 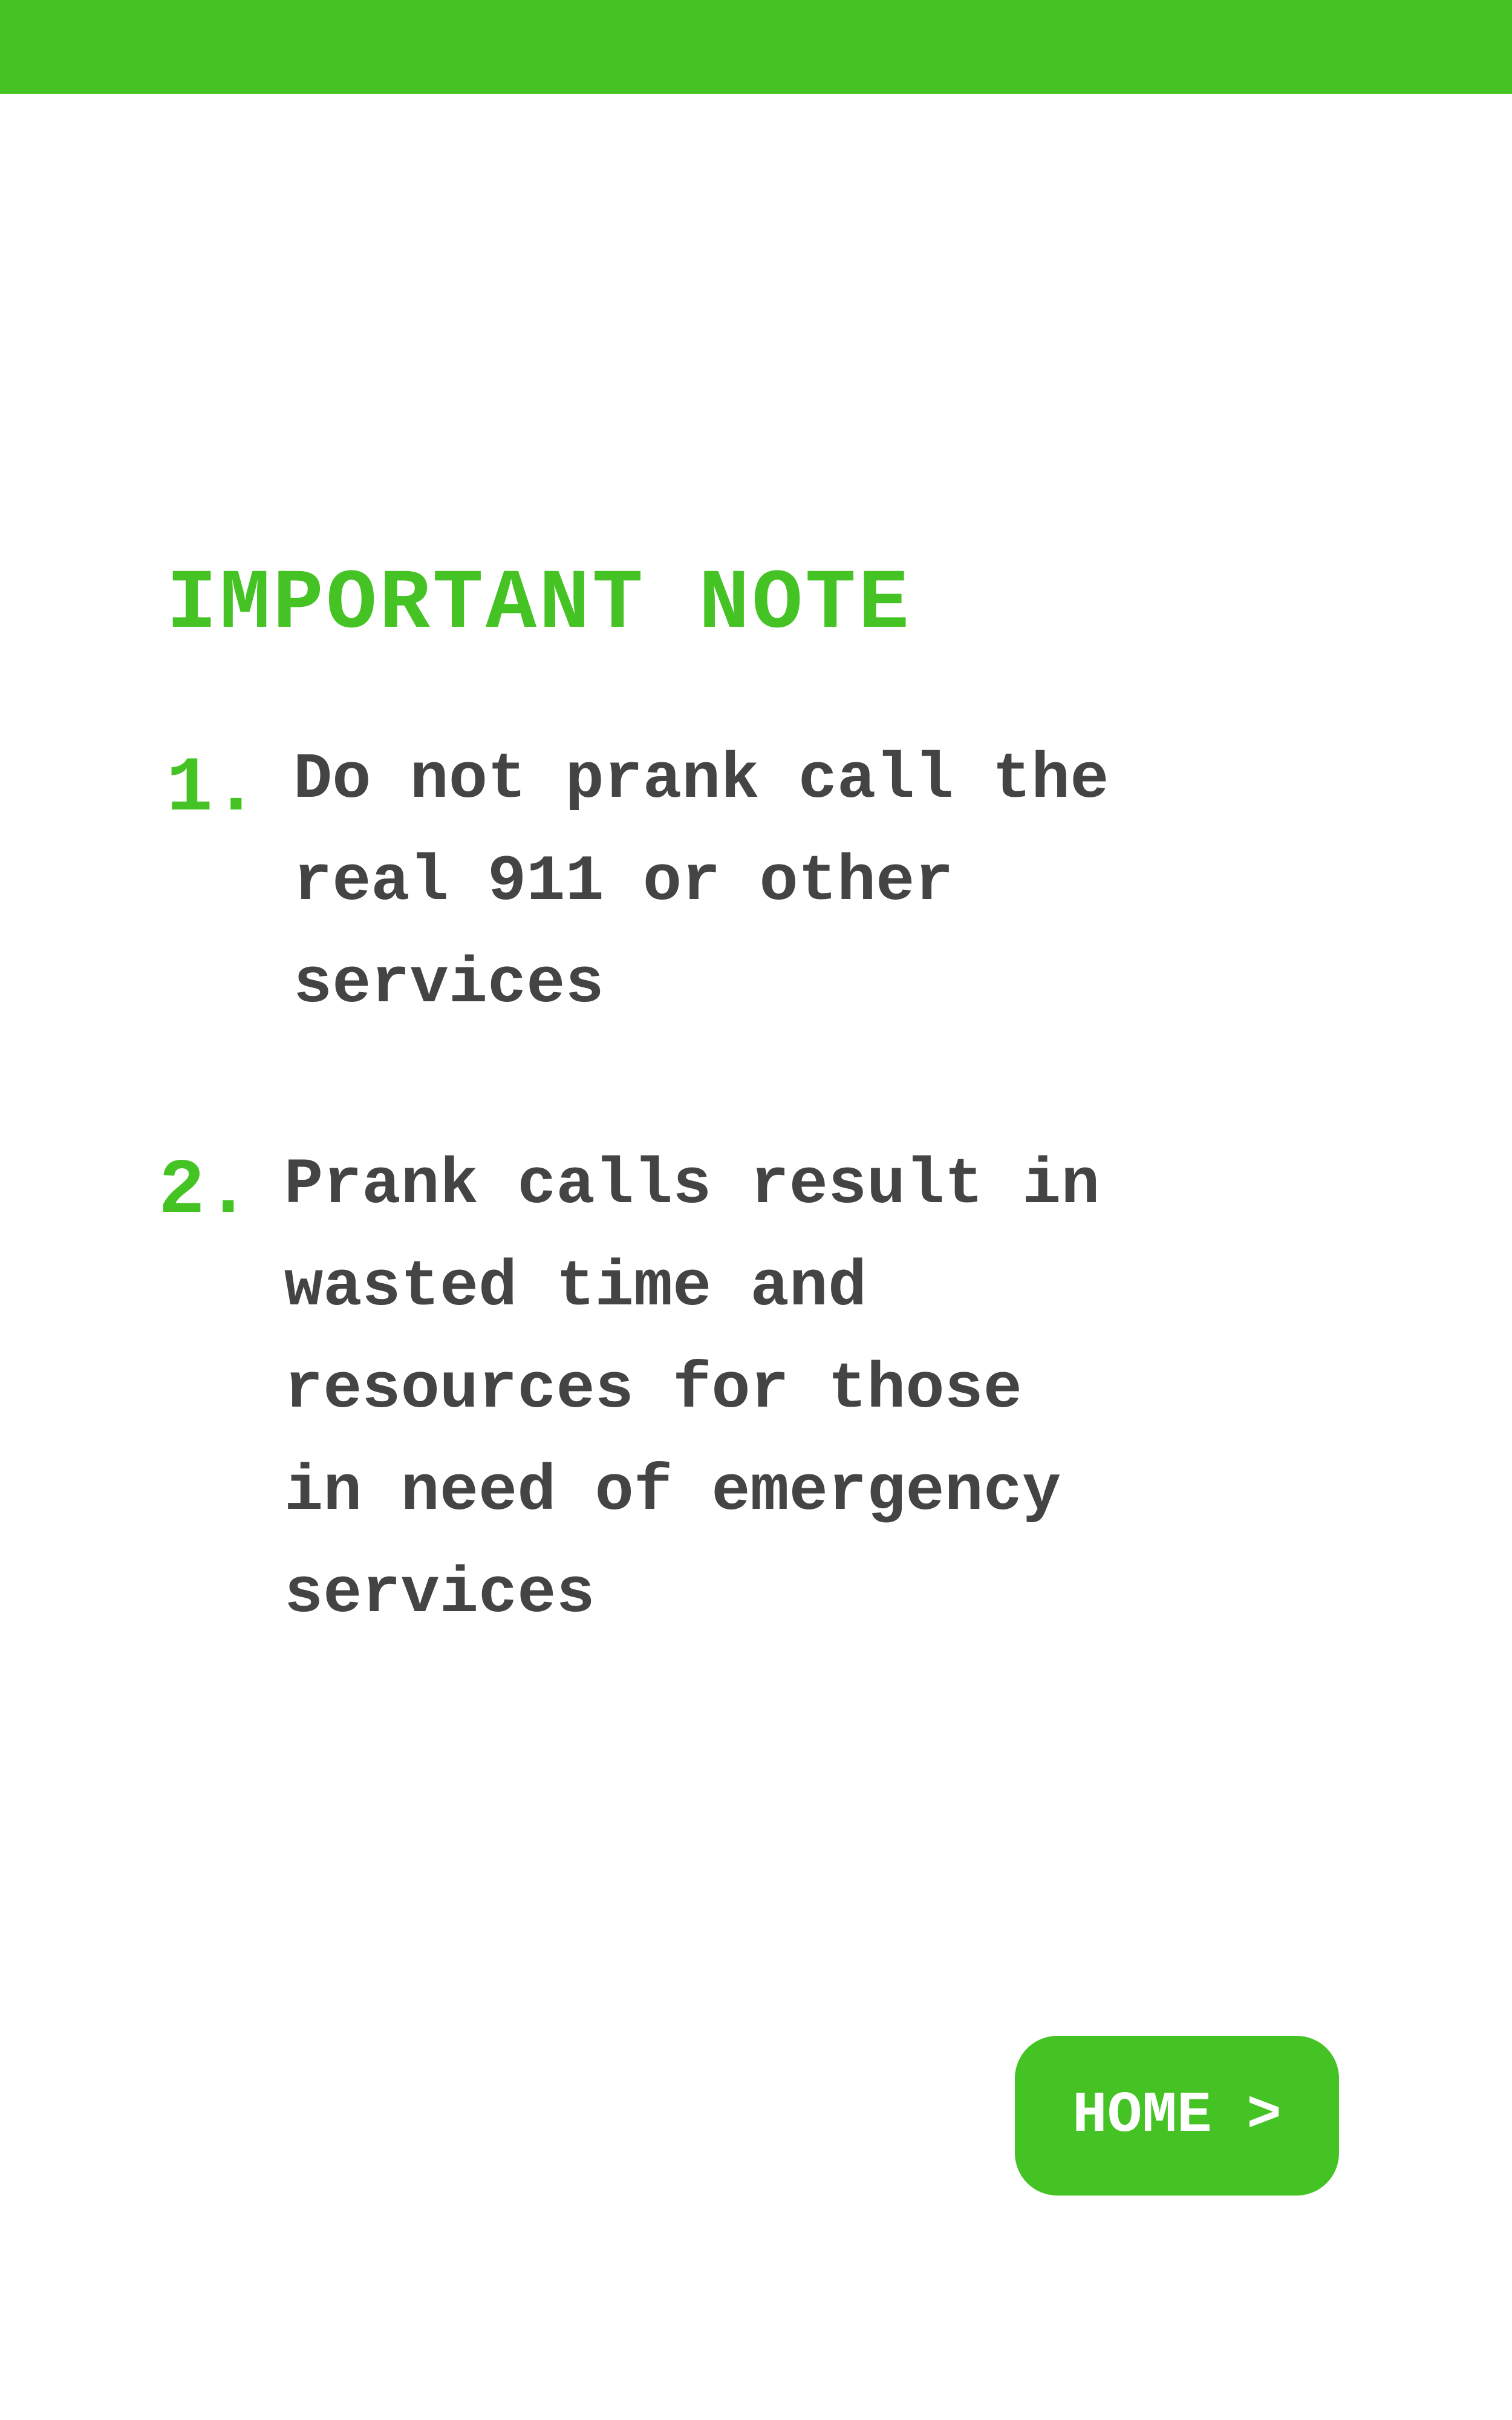 What do you see at coordinates (692, 1185) in the screenshot?
I see `note-2-line-1: Prank calls result in` at bounding box center [692, 1185].